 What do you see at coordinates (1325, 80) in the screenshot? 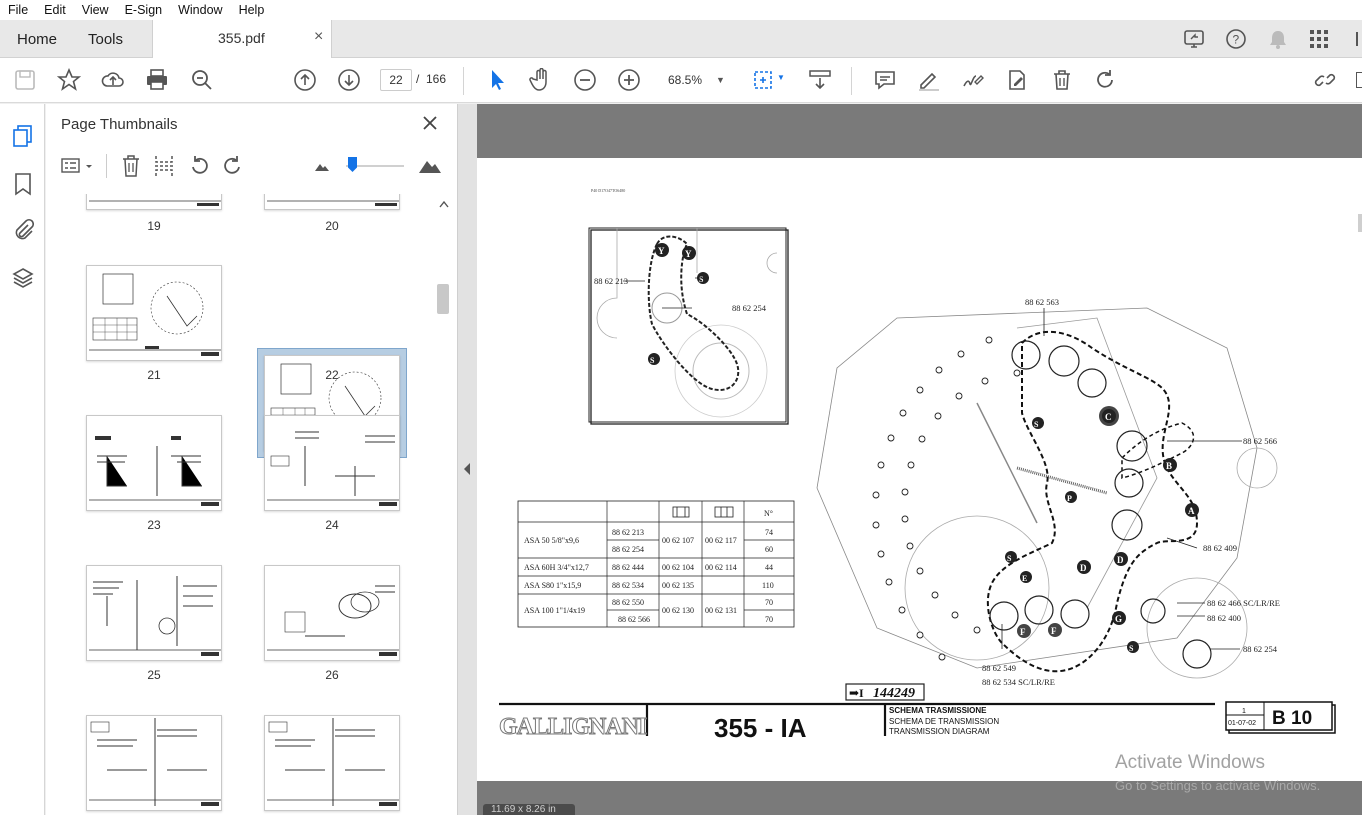
I see `share-link-icon` at bounding box center [1325, 80].